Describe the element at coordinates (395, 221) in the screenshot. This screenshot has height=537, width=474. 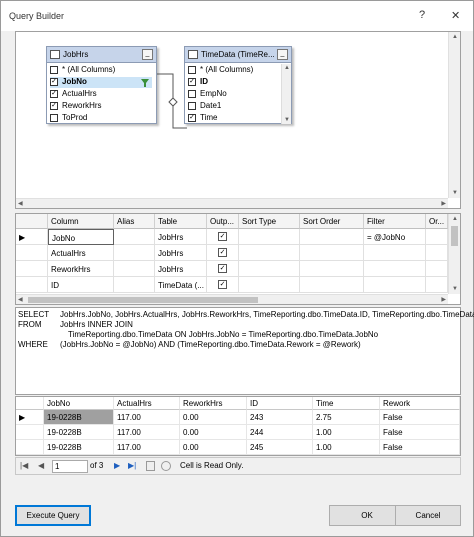
I see `grid-header-filter: Filter` at that location.